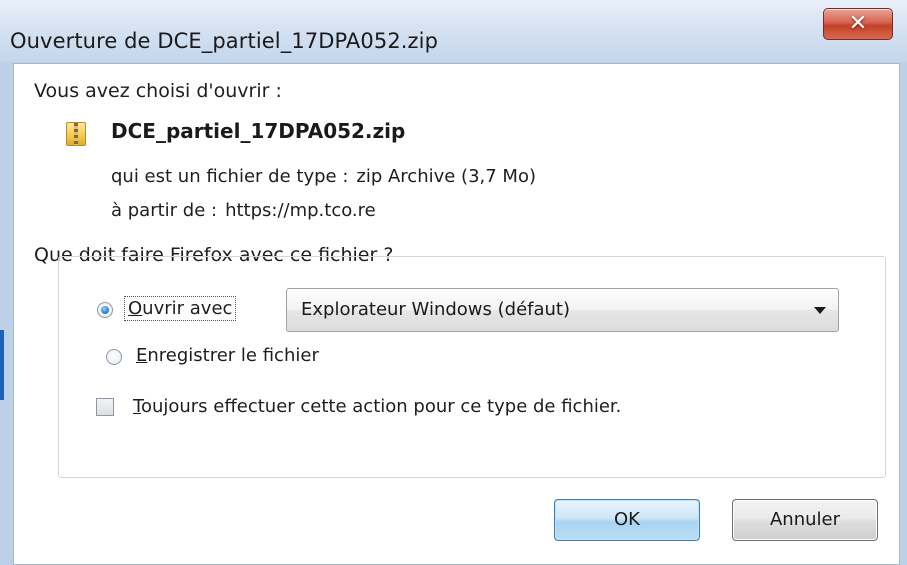 The image size is (907, 565). I want to click on open-with-mnemonic: O, so click(135, 308).